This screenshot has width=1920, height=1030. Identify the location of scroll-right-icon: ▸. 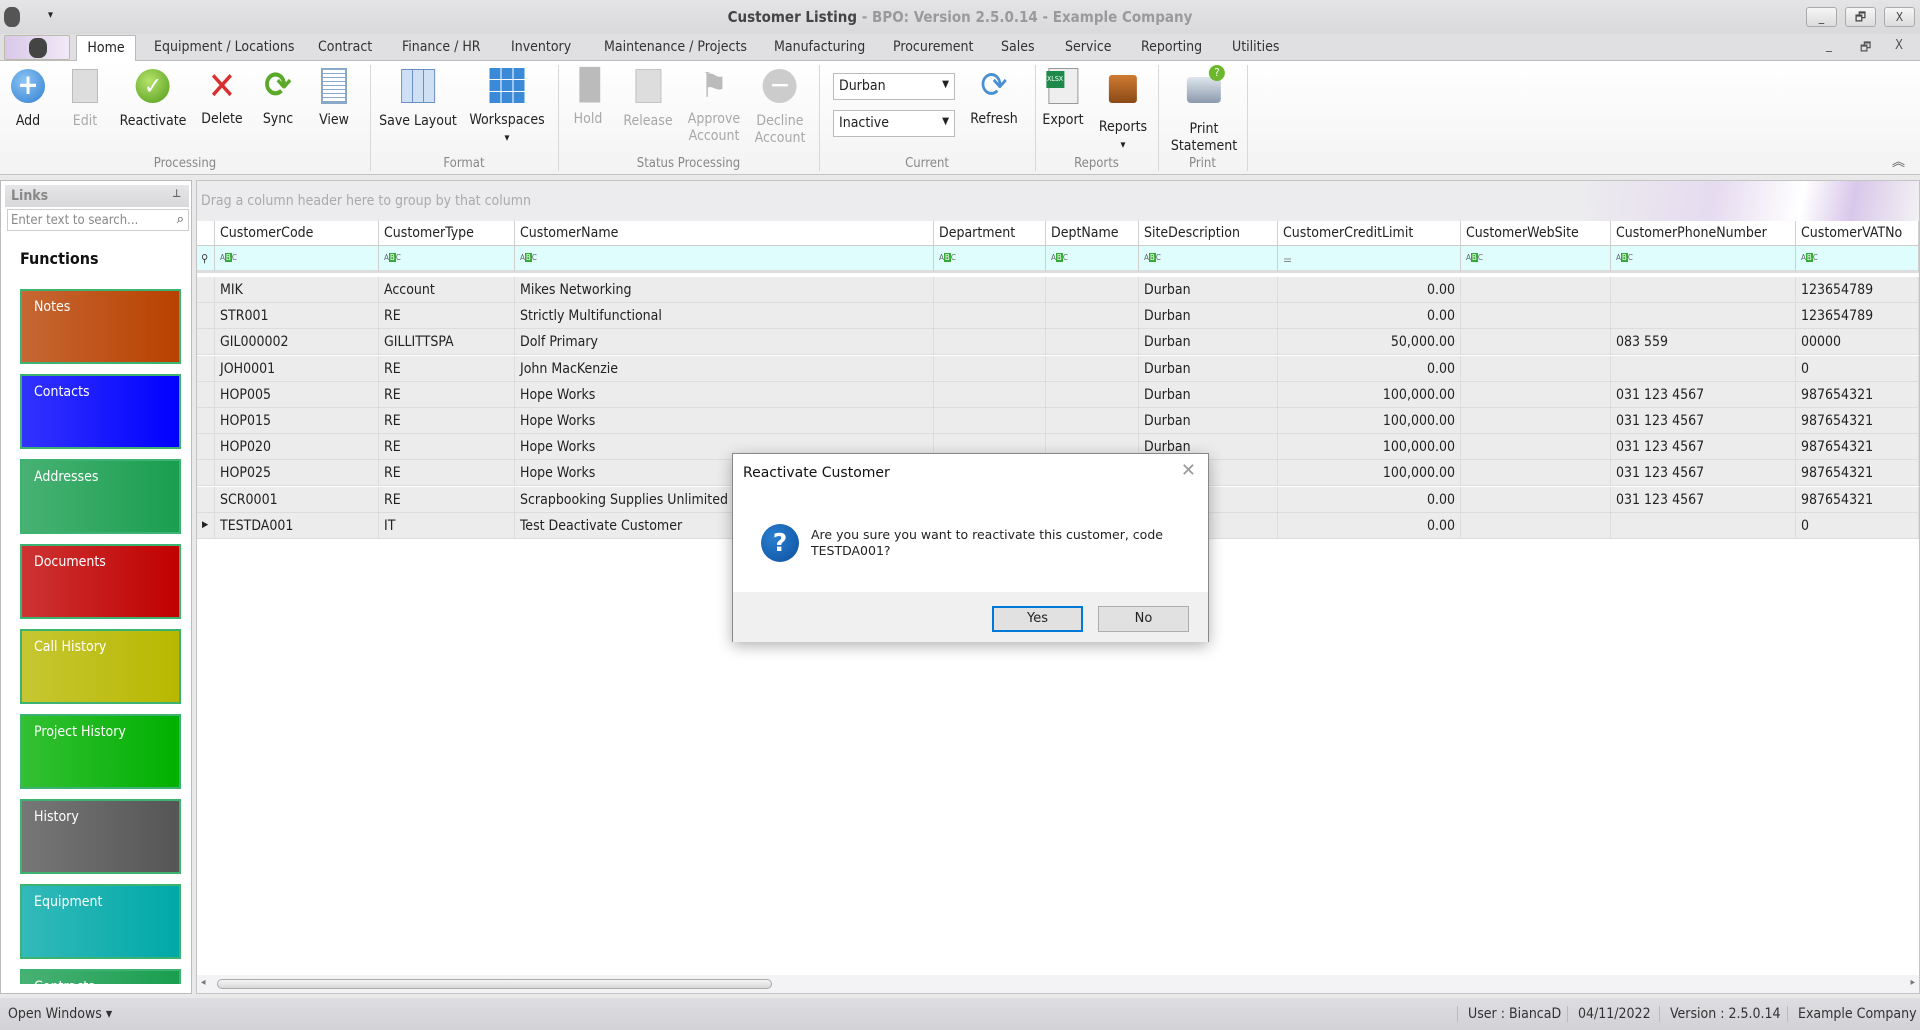
(1912, 982).